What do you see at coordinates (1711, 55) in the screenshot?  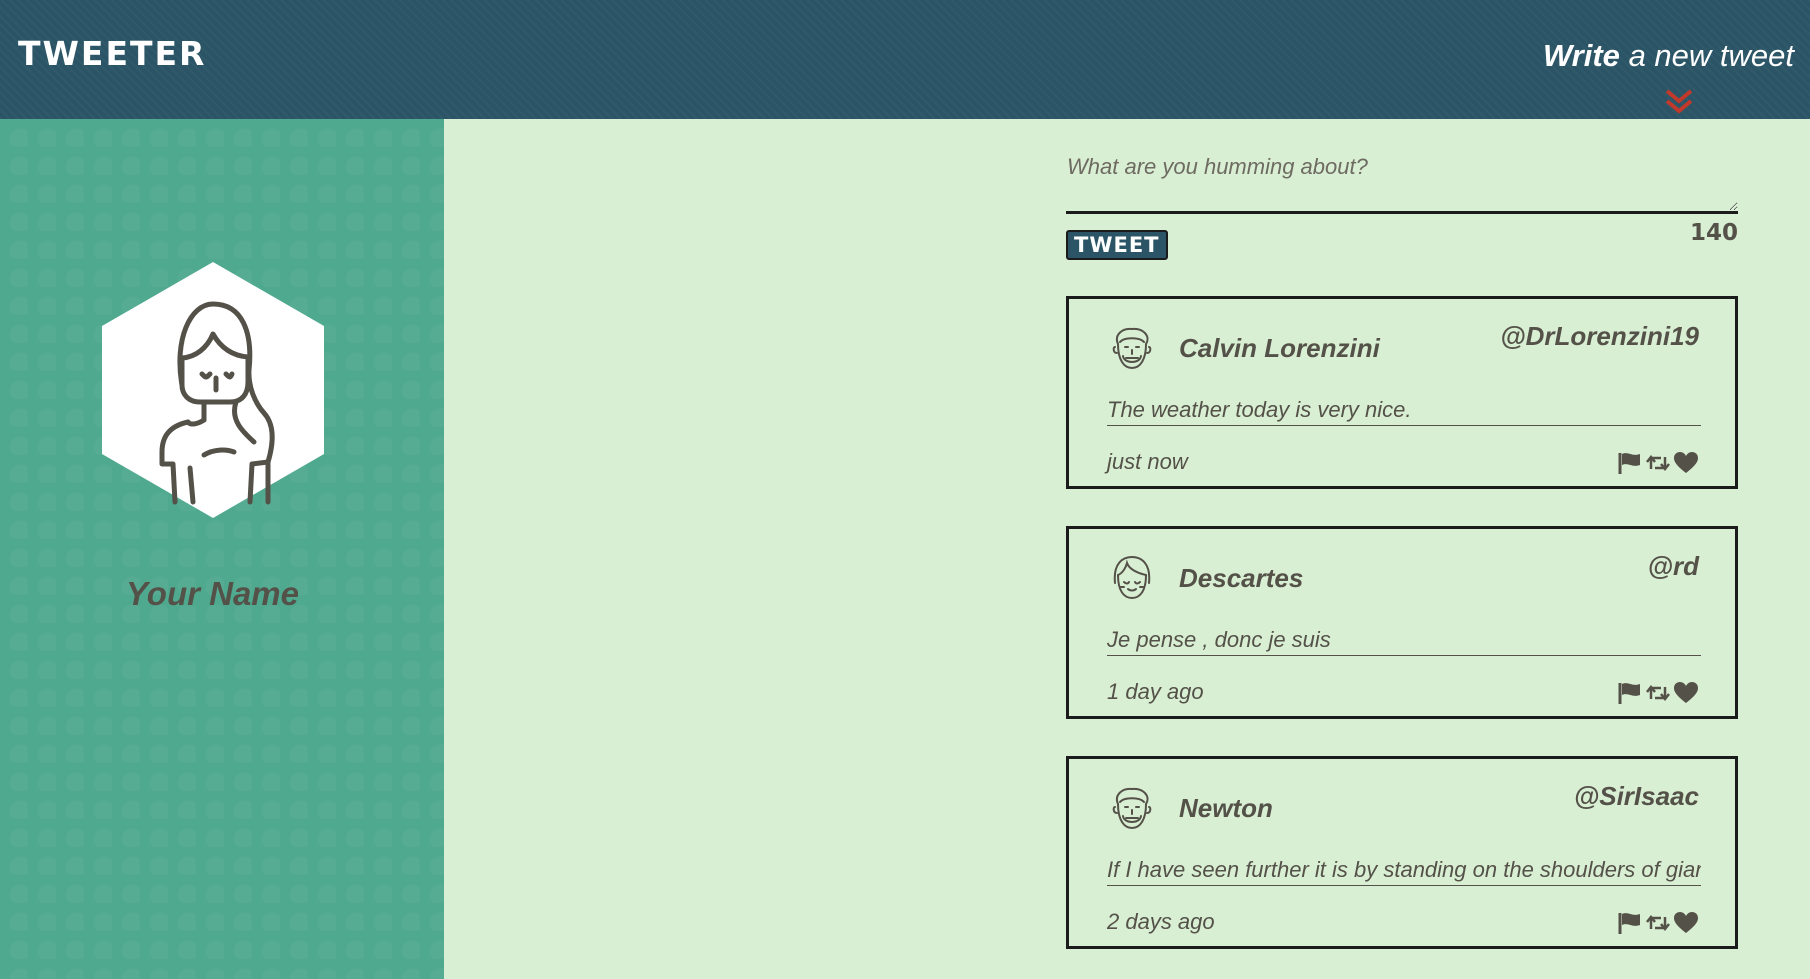 I see `compose-toggle-label: a new tweet` at bounding box center [1711, 55].